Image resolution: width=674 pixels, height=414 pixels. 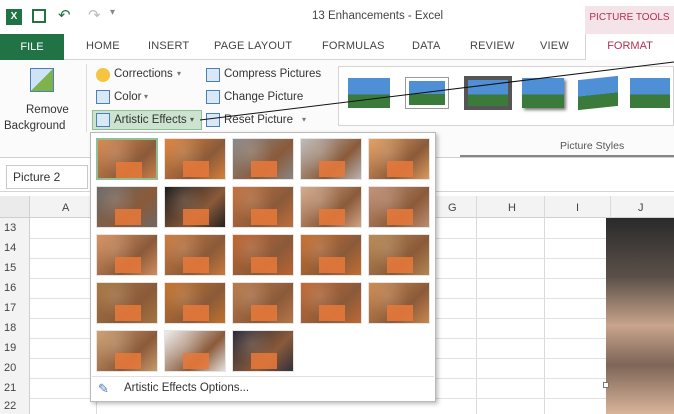 What do you see at coordinates (15, 251) in the screenshot?
I see `row-header-14: 14` at bounding box center [15, 251].